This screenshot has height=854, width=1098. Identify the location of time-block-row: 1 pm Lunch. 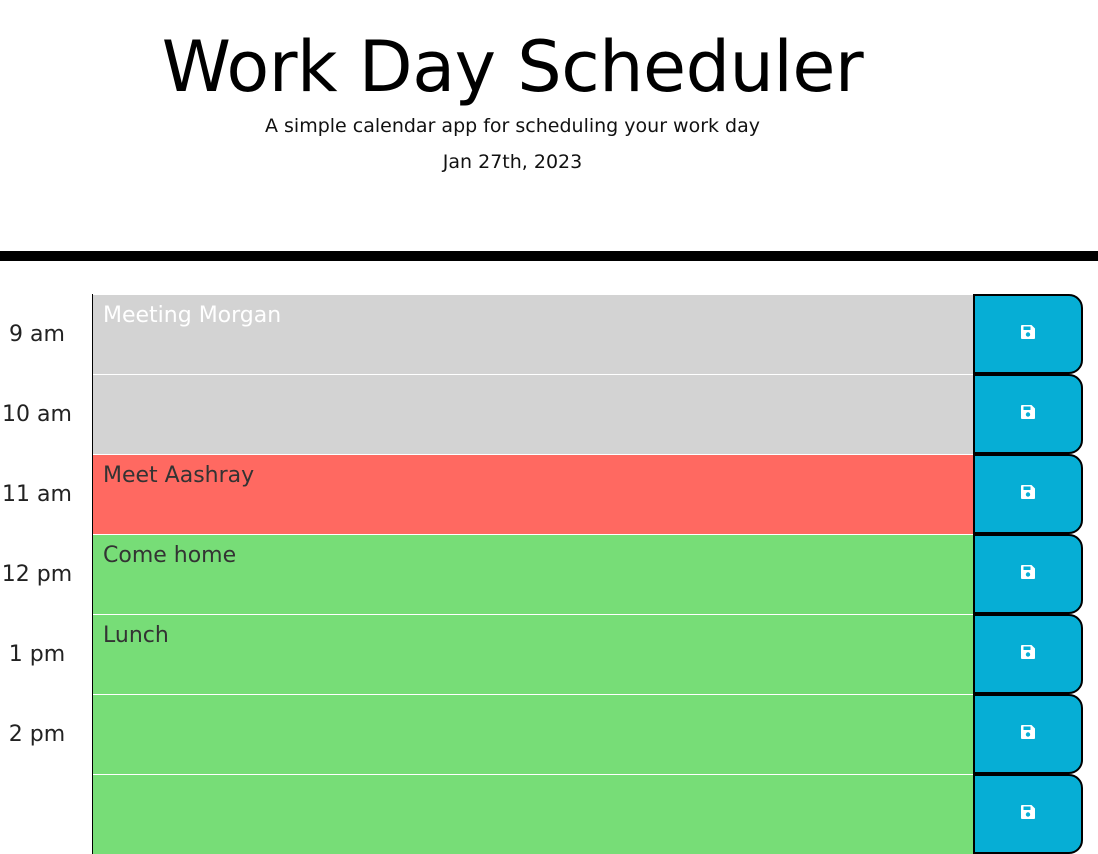
(541, 654).